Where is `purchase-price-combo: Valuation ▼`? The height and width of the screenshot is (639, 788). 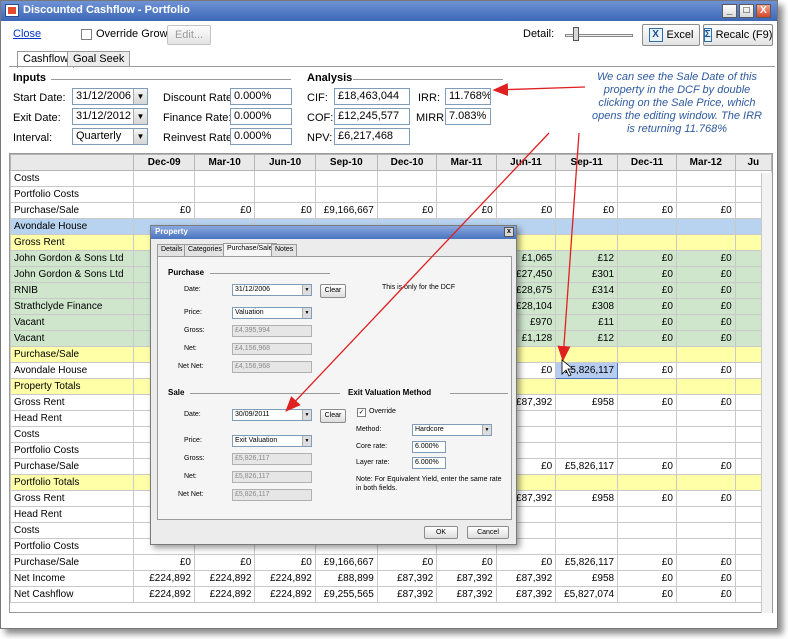
purchase-price-combo: Valuation ▼ is located at coordinates (272, 313).